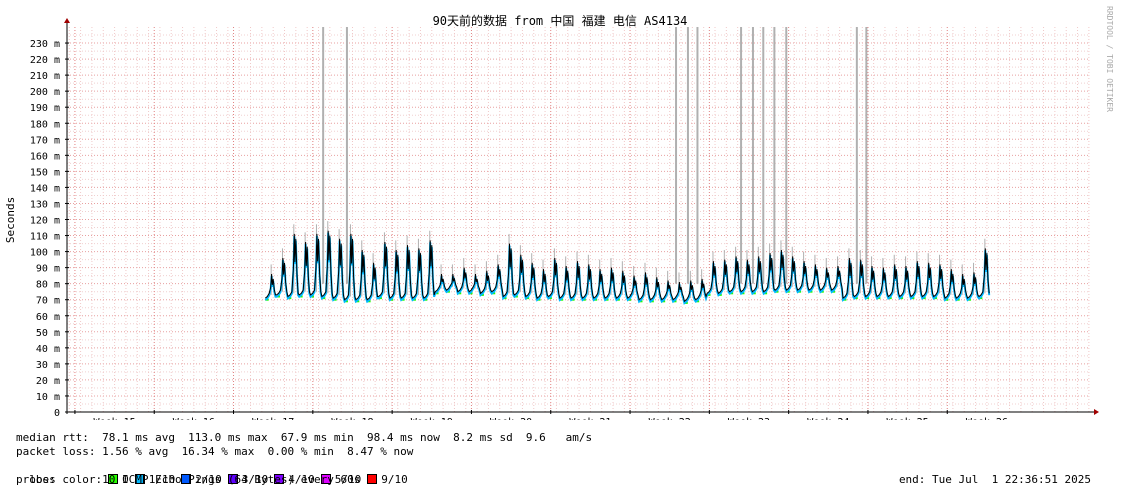 The width and height of the screenshot is (1121, 494). I want to click on x-tick-label: Week 20, so click(511, 418).